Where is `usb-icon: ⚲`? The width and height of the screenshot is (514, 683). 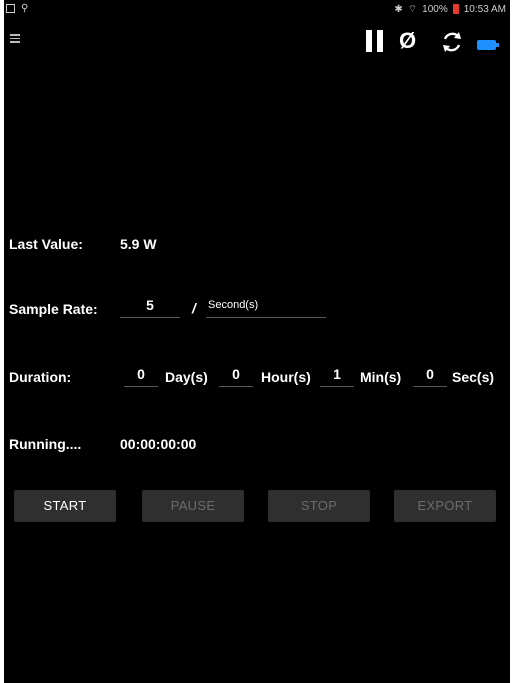 usb-icon: ⚲ is located at coordinates (25, 8).